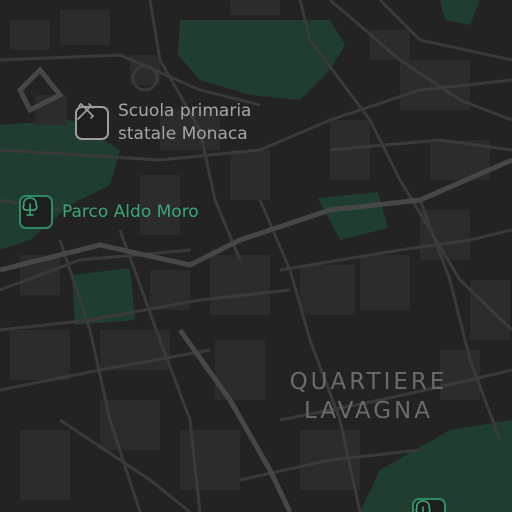  Describe the element at coordinates (130, 211) in the screenshot. I see `poi-park-label: Parco Aldo Moro` at that location.